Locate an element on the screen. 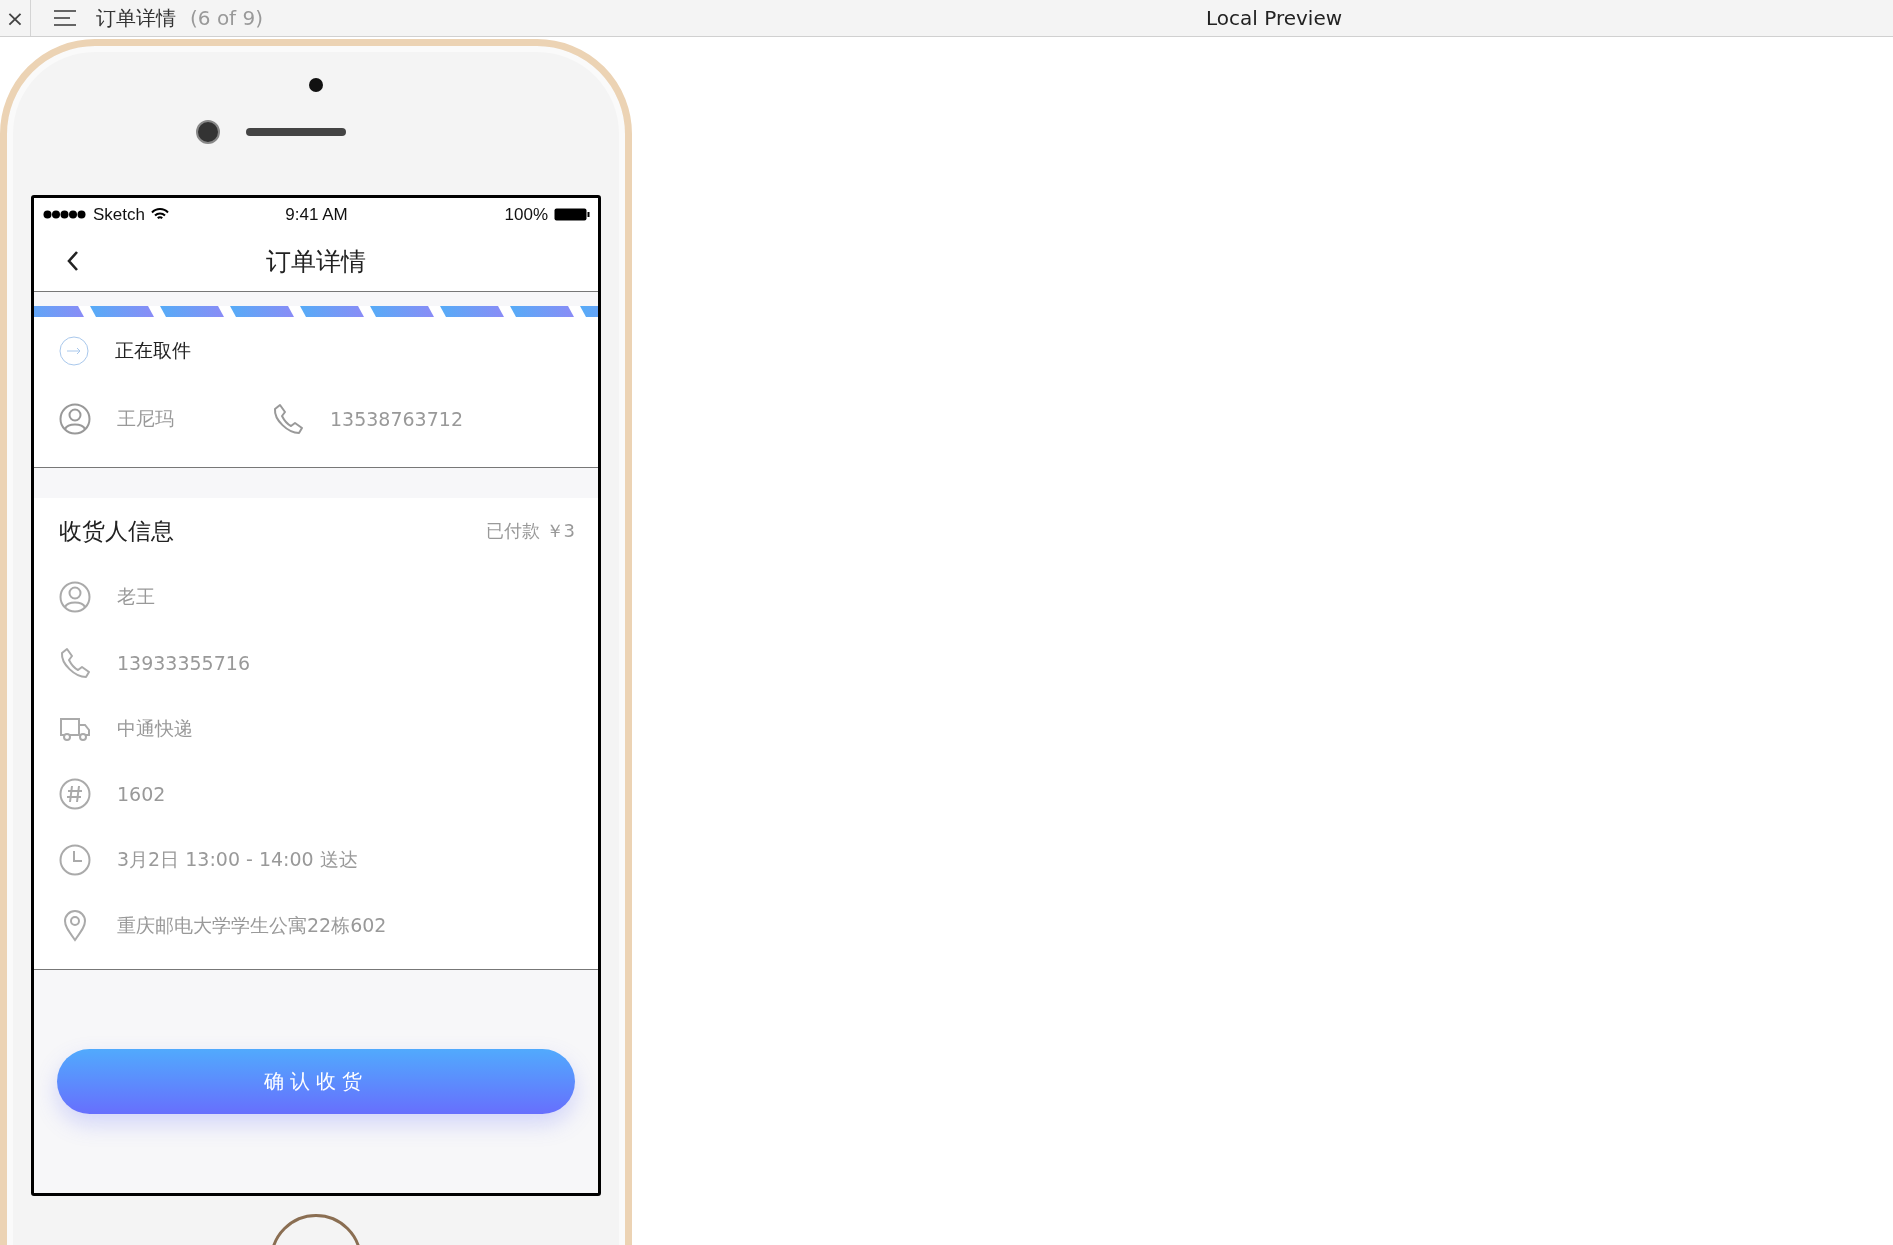  back-icon is located at coordinates (73, 261).